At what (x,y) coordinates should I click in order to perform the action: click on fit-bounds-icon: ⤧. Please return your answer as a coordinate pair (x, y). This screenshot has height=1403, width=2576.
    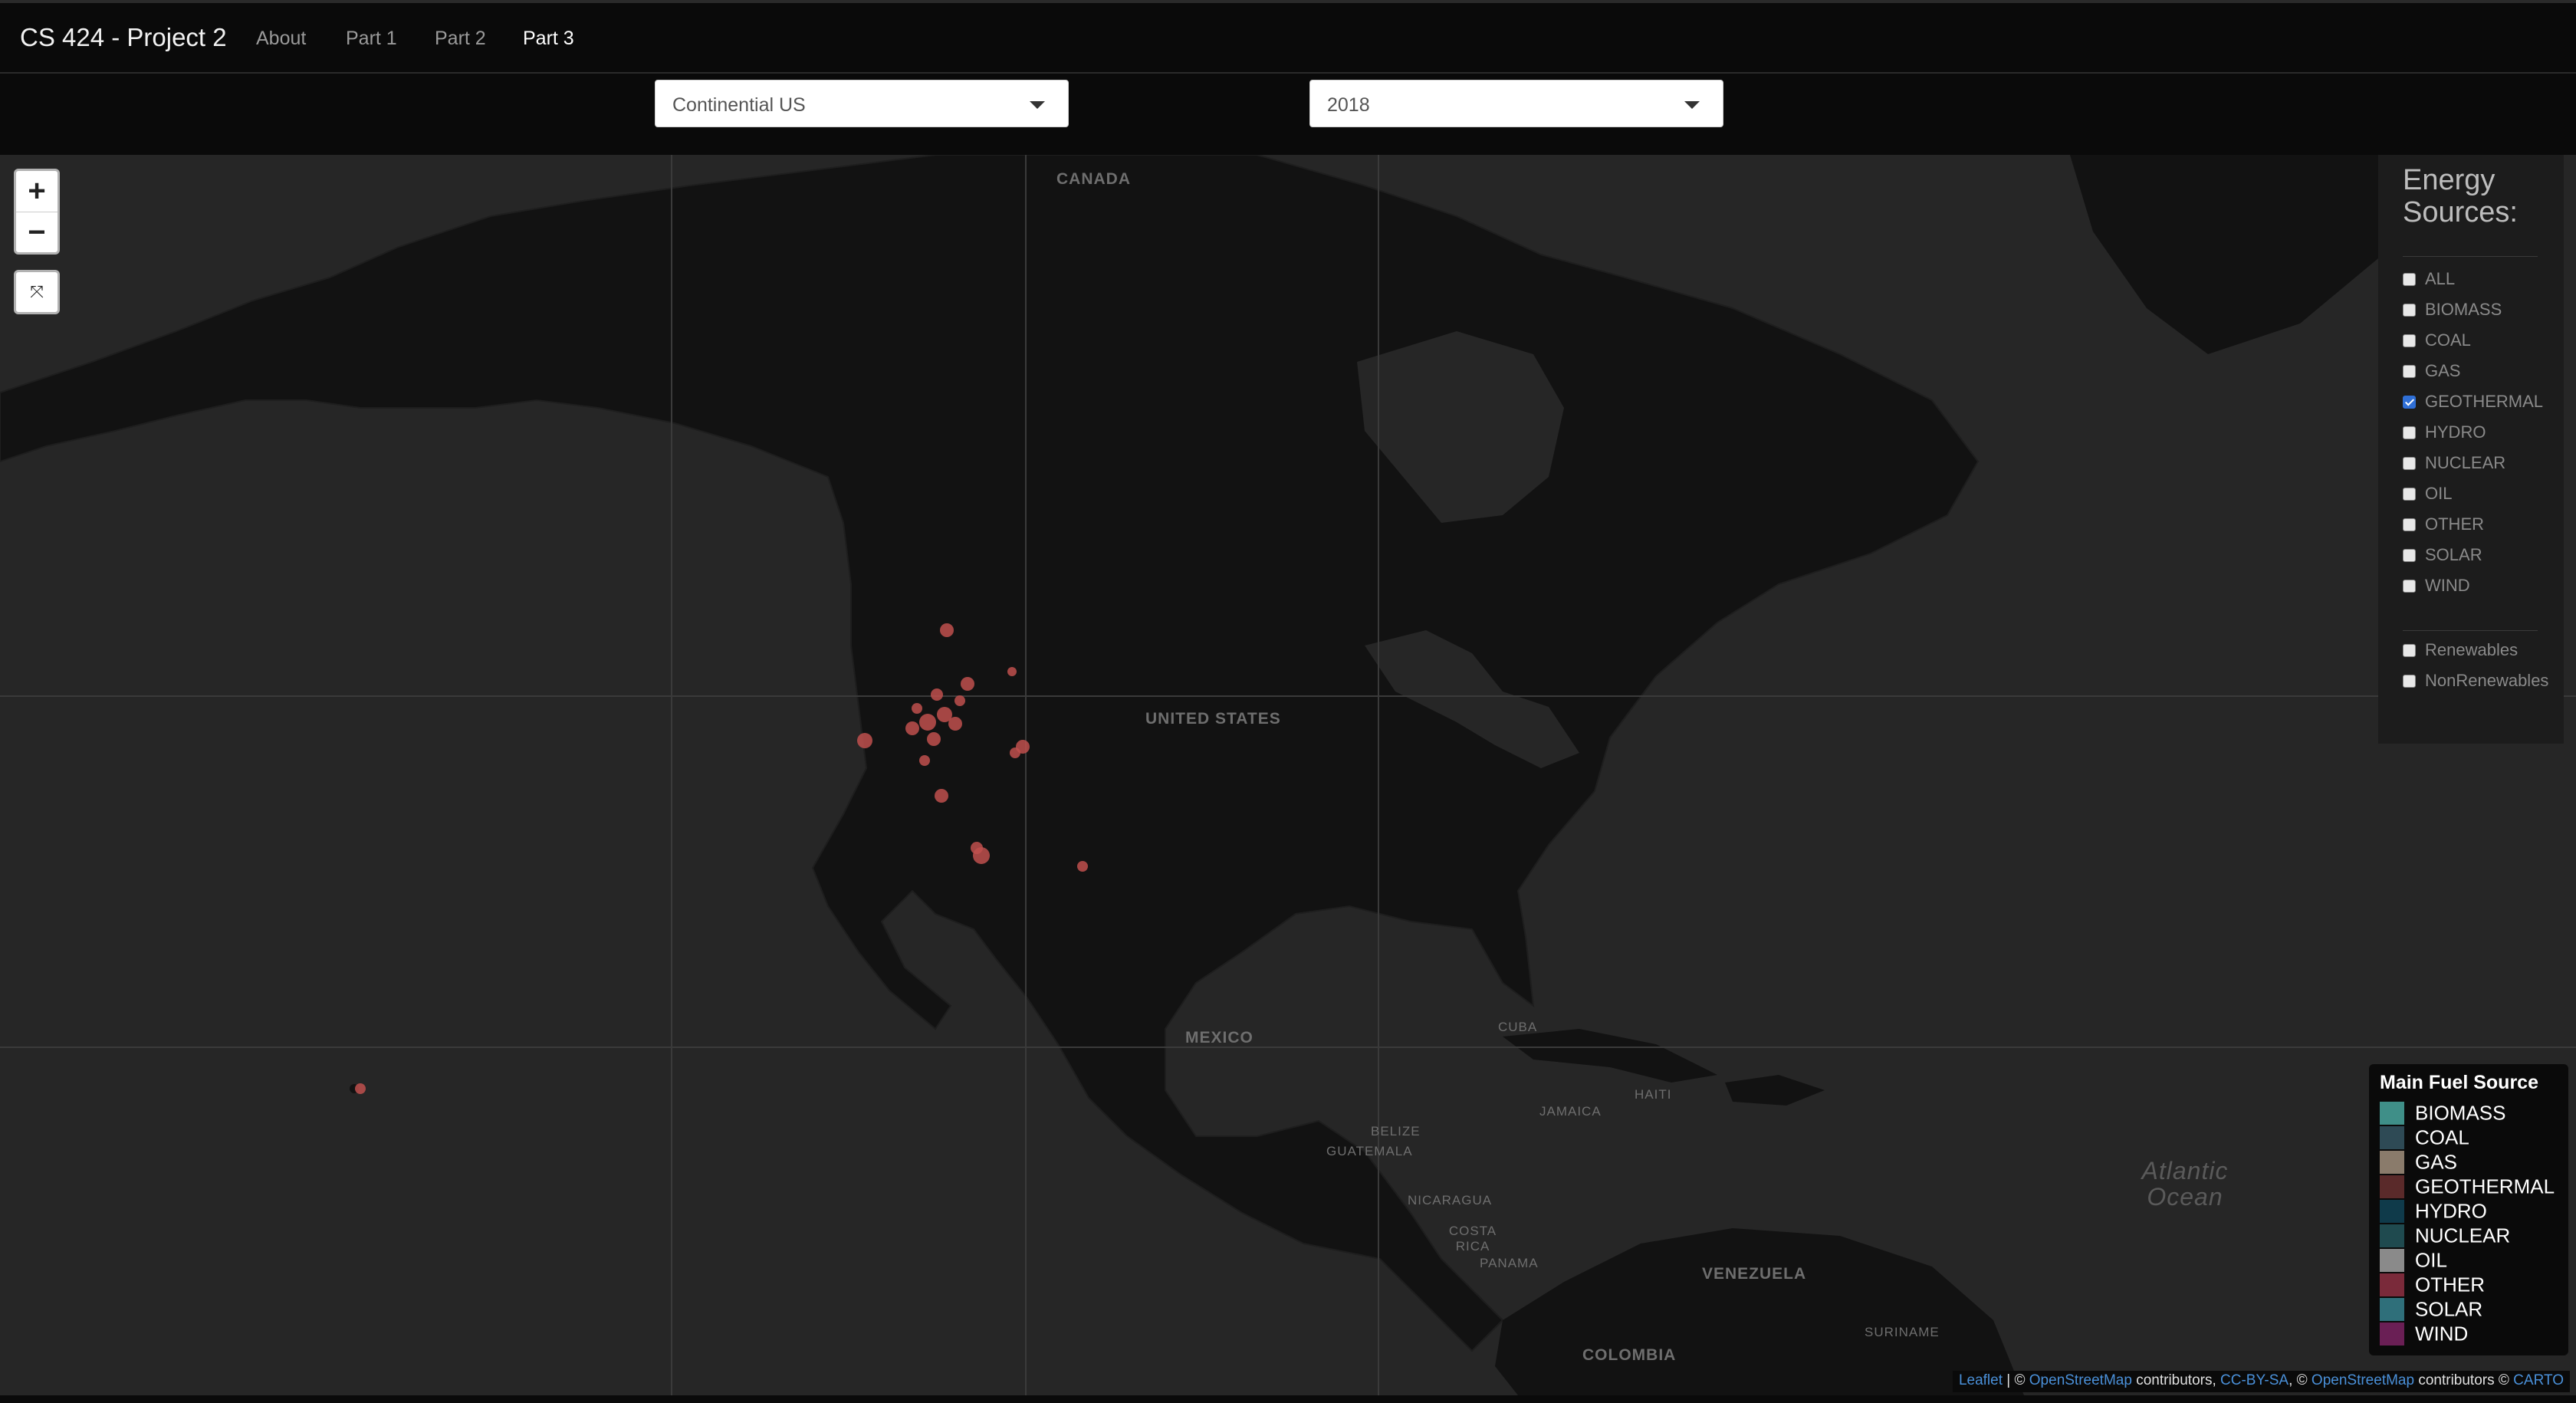
    Looking at the image, I should click on (37, 291).